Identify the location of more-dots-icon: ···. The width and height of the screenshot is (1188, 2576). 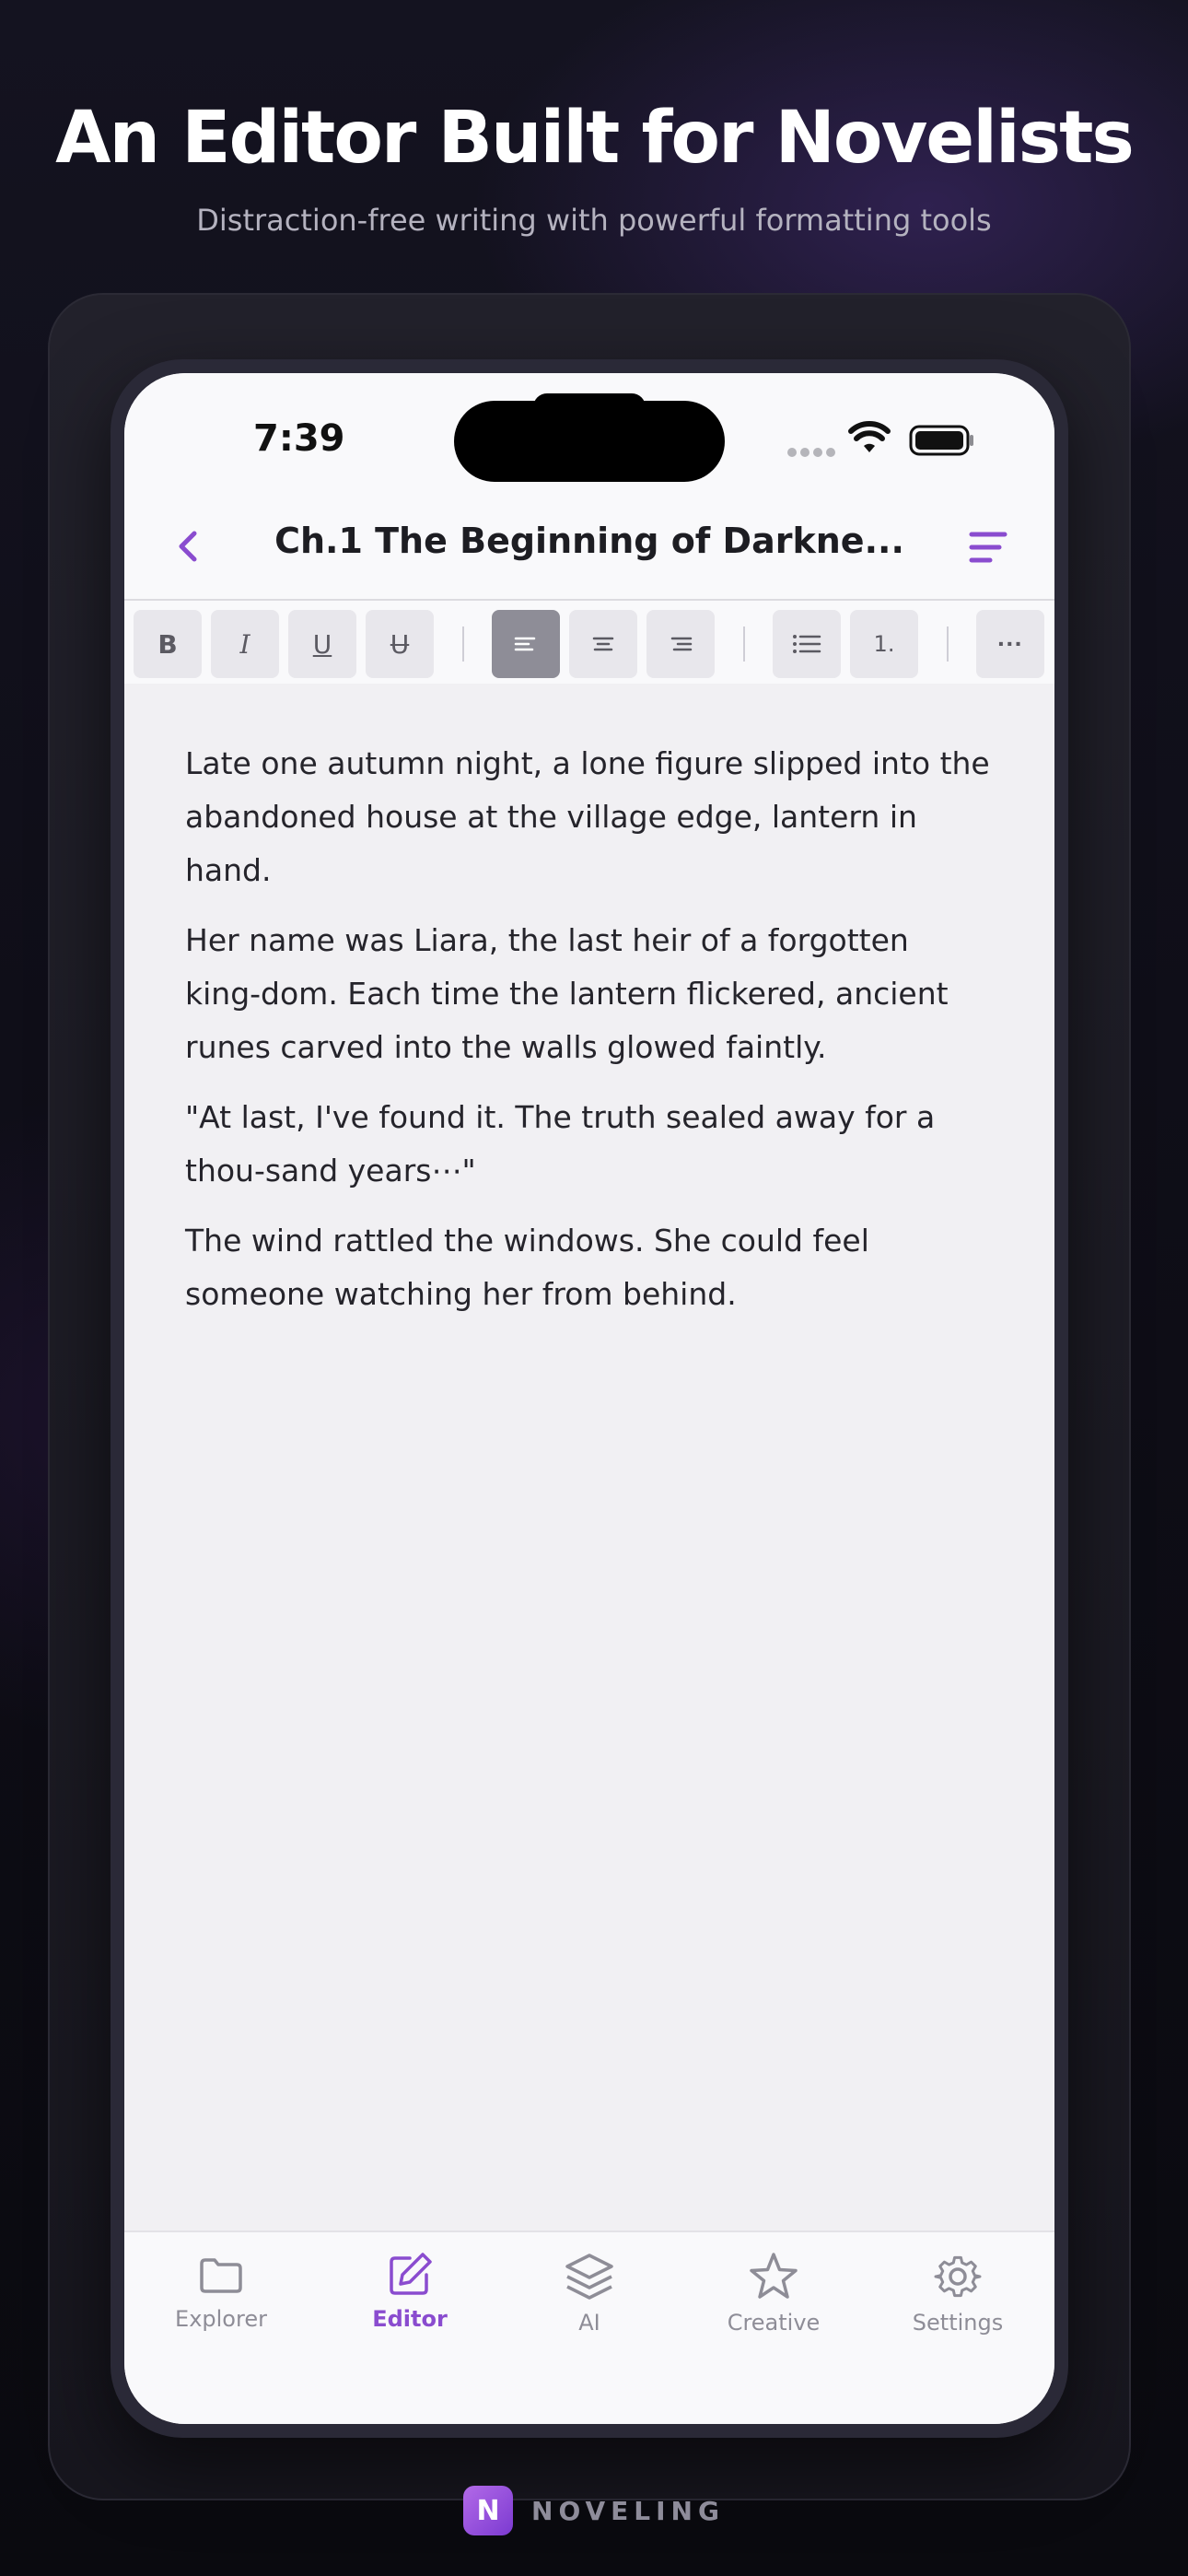
(1010, 643).